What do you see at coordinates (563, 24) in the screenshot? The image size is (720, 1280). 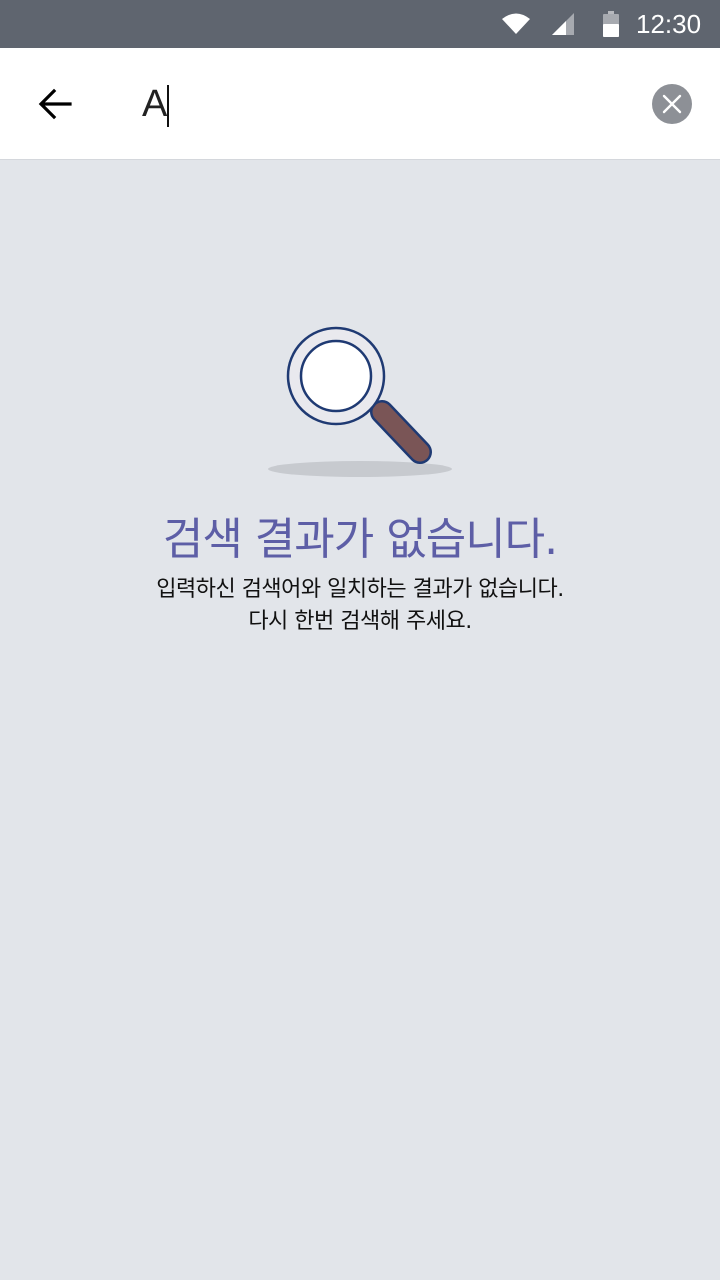 I see `cellular-signal-icon` at bounding box center [563, 24].